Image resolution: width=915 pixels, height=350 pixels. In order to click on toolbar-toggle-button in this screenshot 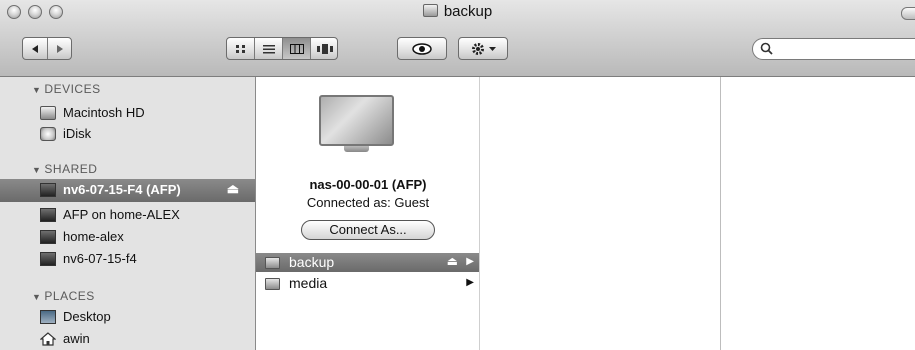, I will do `click(908, 13)`.